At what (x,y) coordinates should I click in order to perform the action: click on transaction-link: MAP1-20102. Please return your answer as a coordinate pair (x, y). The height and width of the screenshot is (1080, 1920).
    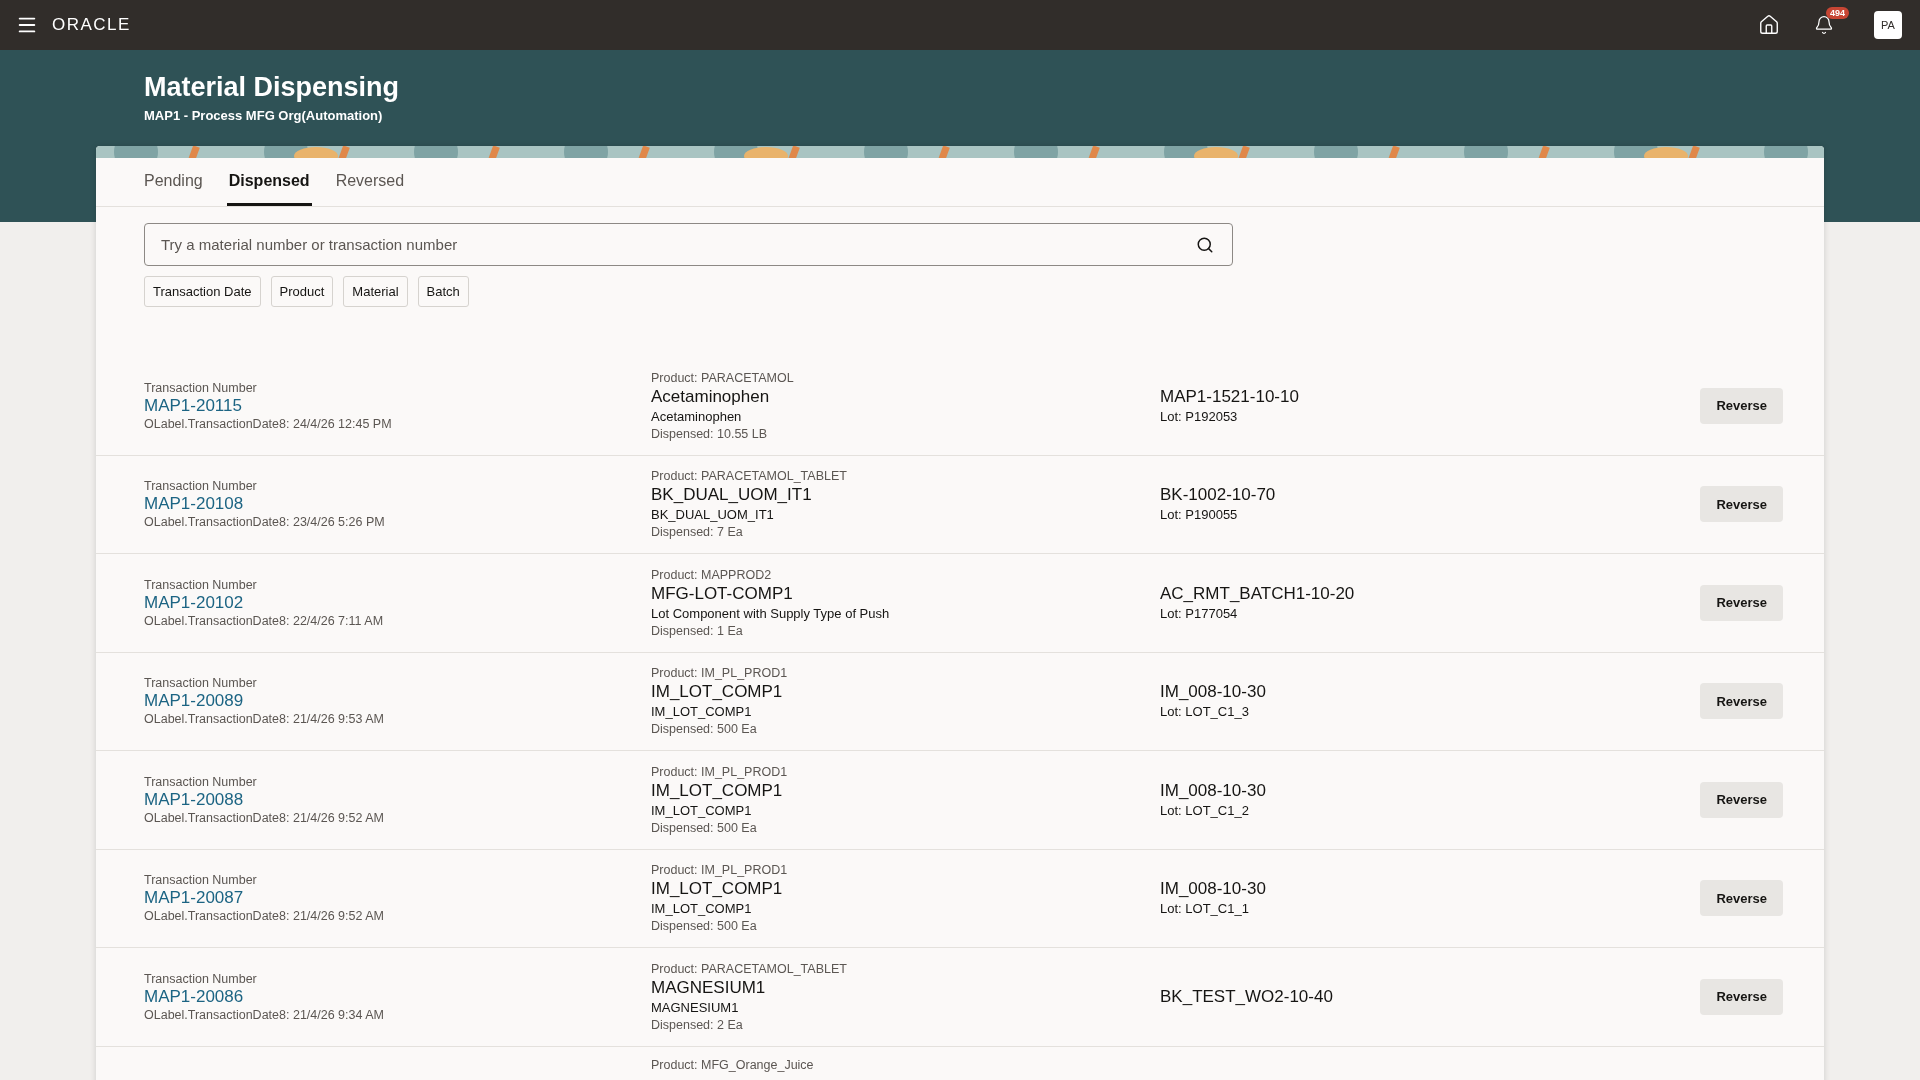
    Looking at the image, I should click on (194, 602).